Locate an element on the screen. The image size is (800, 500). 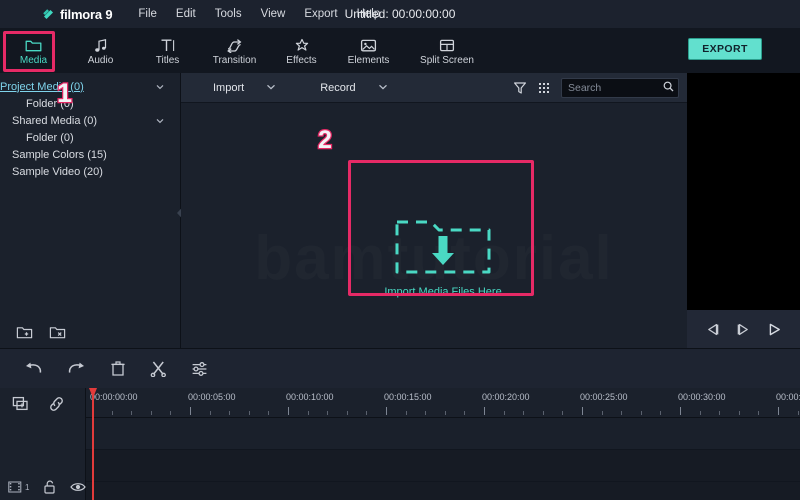
tab-audio: Audio is located at coordinates (100, 50).